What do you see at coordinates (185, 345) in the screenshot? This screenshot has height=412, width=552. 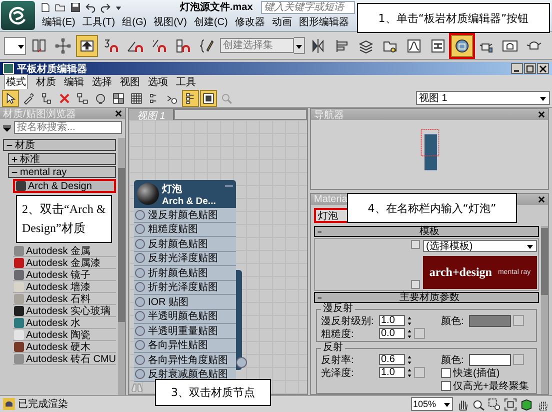 I see `map-slot: 各向异性贴图` at bounding box center [185, 345].